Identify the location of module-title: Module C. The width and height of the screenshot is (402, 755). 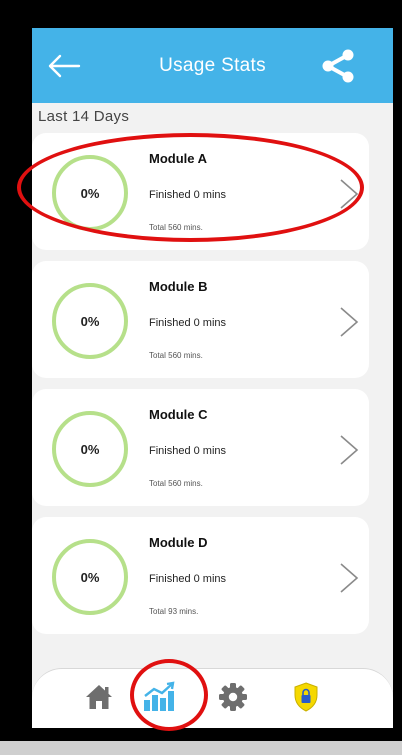
(178, 414).